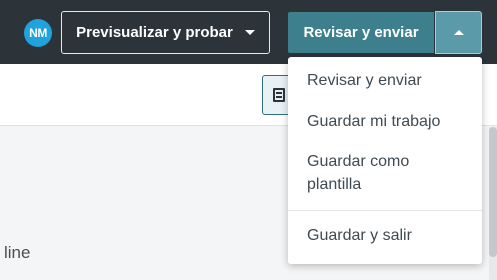 The width and height of the screenshot is (497, 280). I want to click on chevron-down-icon, so click(249, 32).